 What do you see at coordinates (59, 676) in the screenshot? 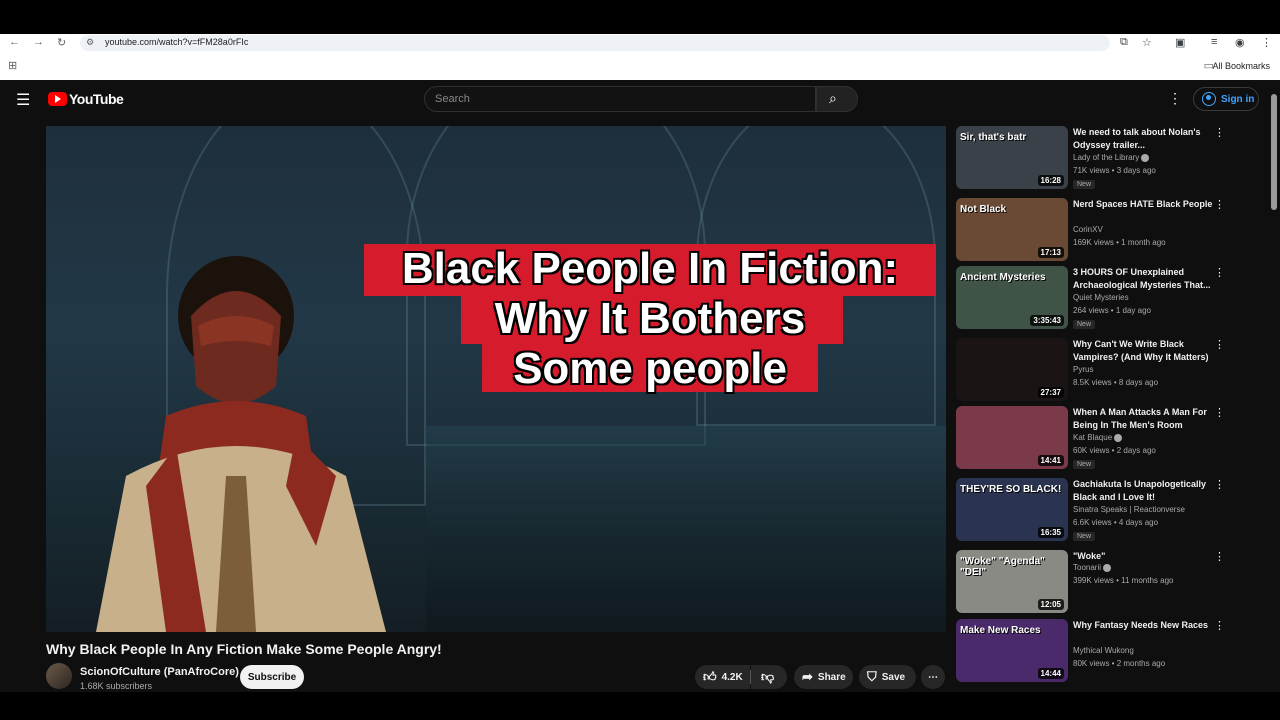
I see `channel-avatar` at bounding box center [59, 676].